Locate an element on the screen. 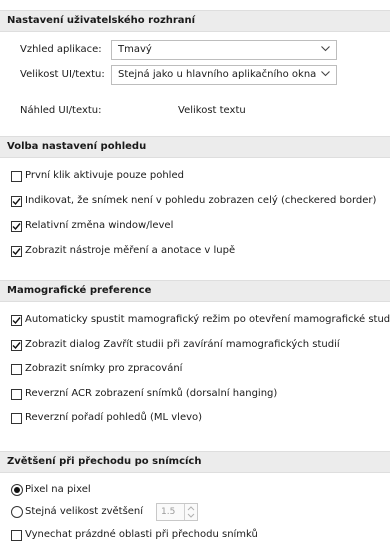  stepper-arrows-icon is located at coordinates (191, 512).